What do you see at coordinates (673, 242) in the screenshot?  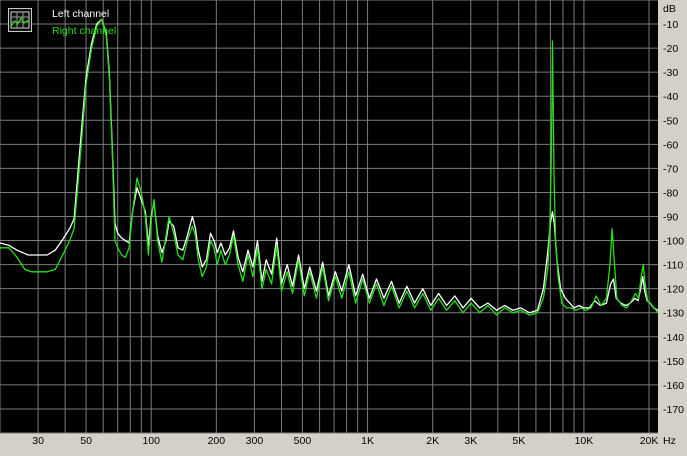 I see `y-tick-label: -100` at bounding box center [673, 242].